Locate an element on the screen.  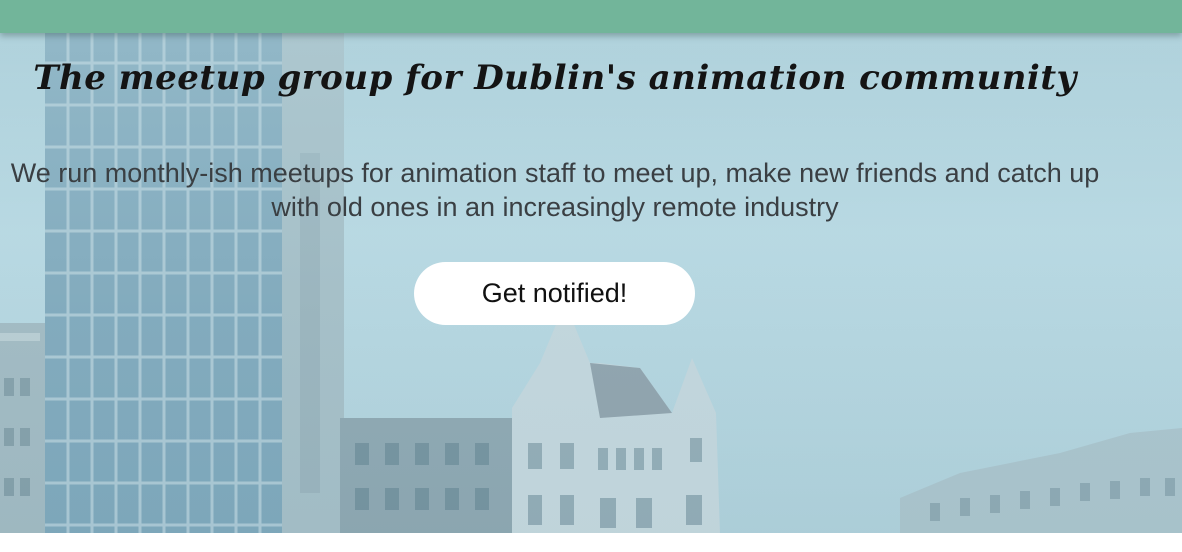
get-notified-button: Get notified! is located at coordinates (554, 293).